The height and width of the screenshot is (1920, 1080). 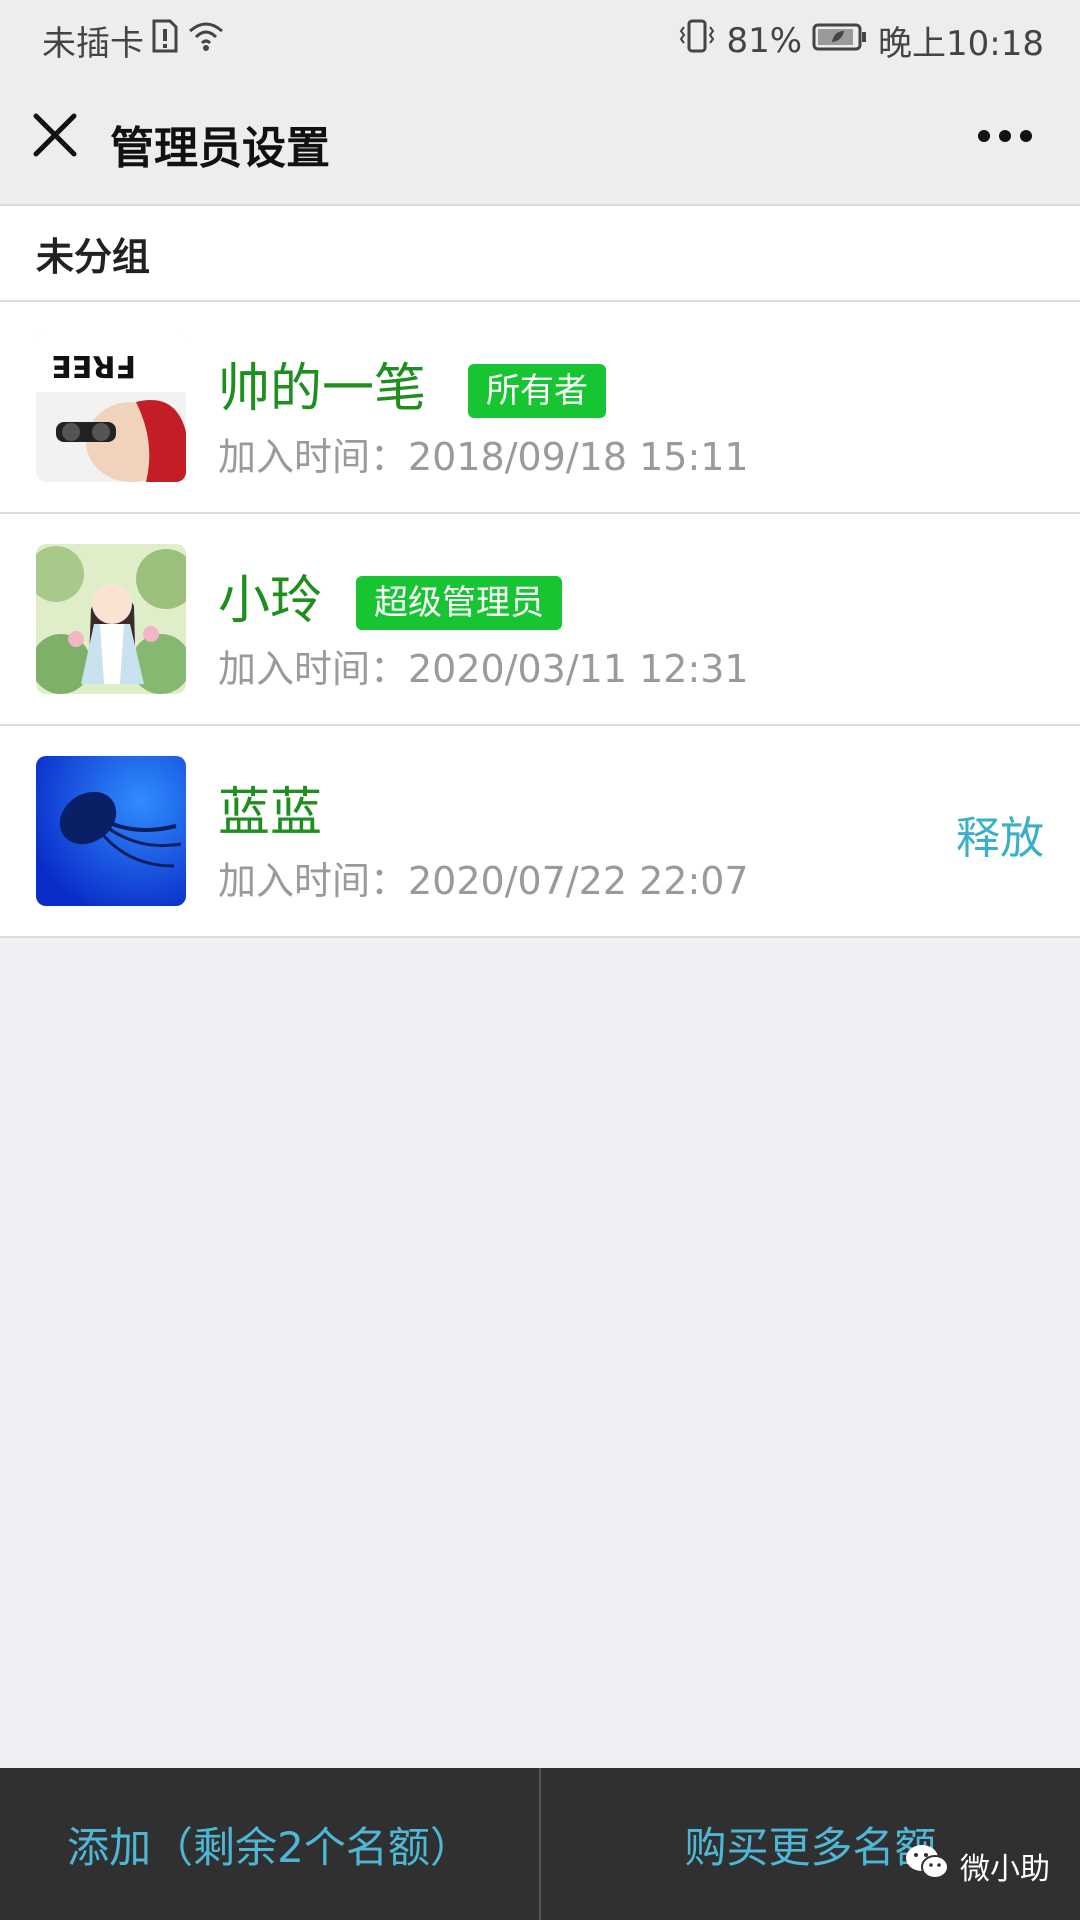 I want to click on watermark: 微小助, so click(x=977, y=1866).